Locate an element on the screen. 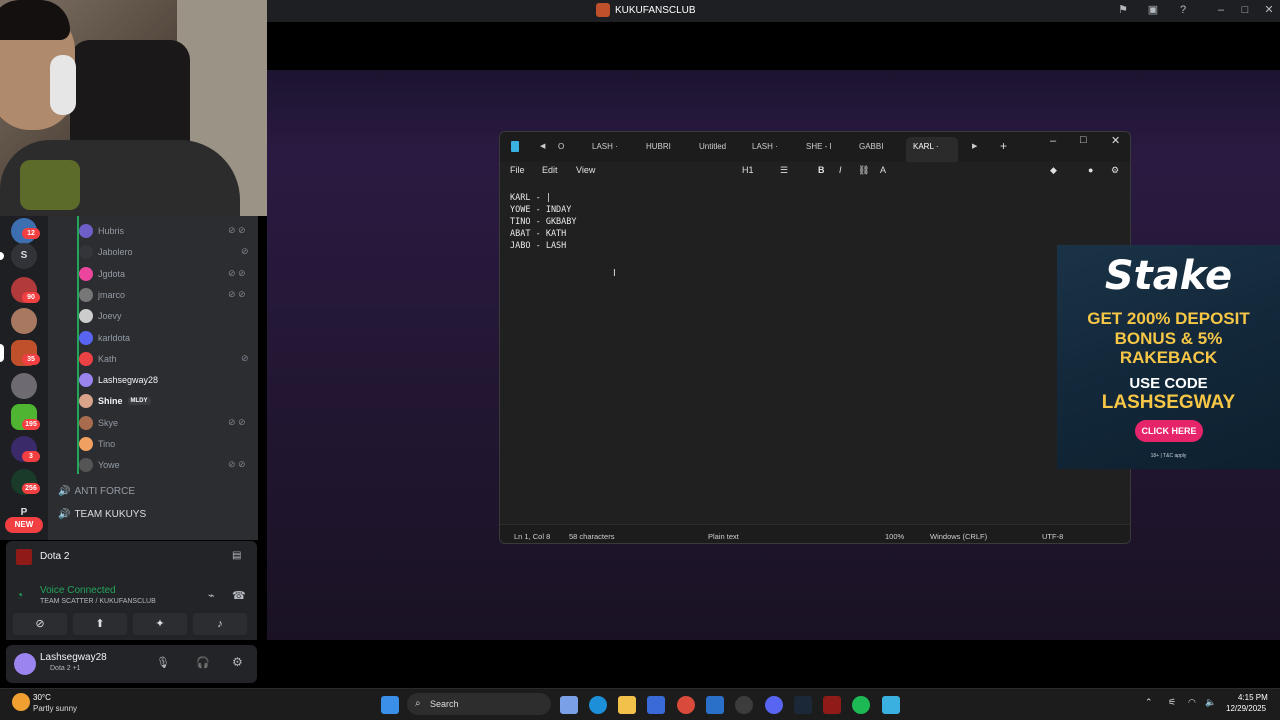  notepad-tab: GABBI is located at coordinates (871, 146).